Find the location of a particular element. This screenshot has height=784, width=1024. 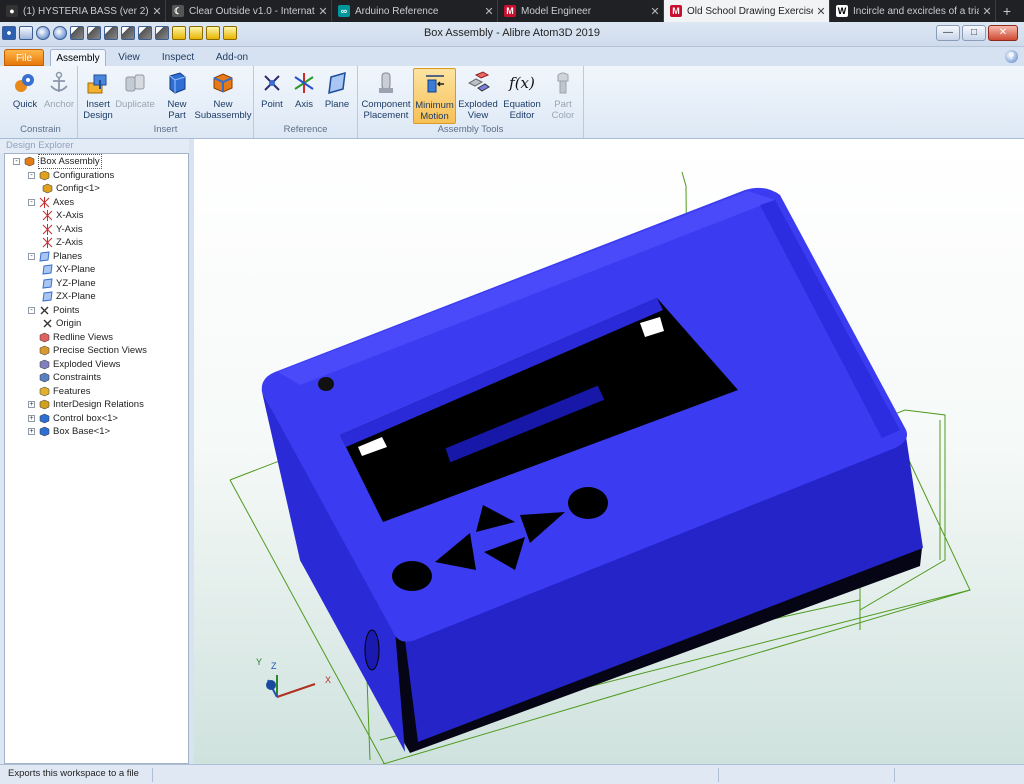

ribbon-group-reference: Point Axis Plane Reference is located at coordinates (306, 102).